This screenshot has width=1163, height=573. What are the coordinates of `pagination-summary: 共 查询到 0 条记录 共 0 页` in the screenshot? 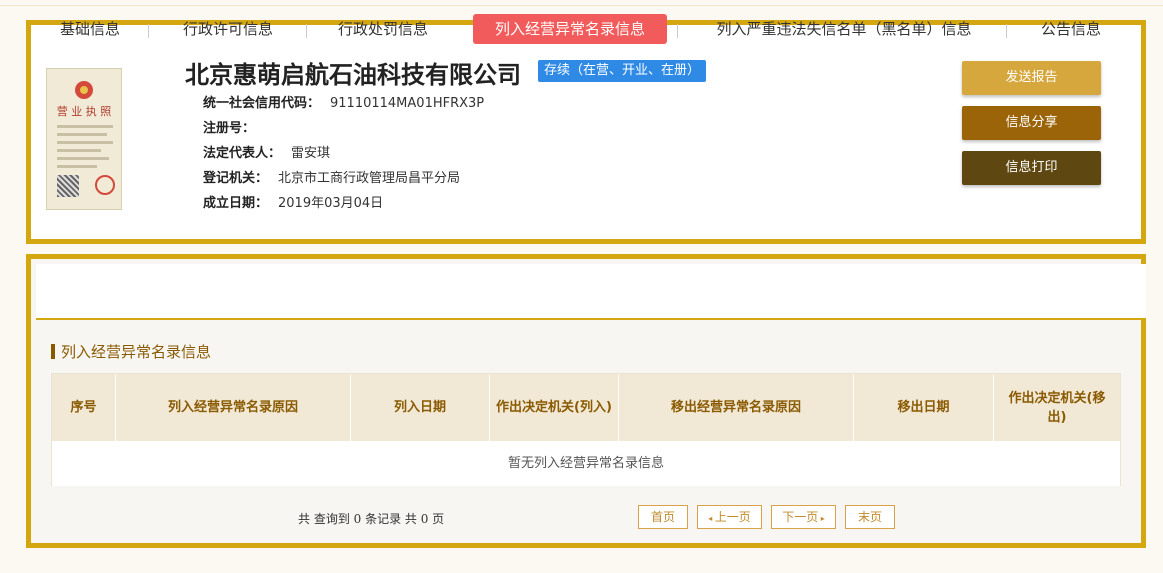 It's located at (371, 519).